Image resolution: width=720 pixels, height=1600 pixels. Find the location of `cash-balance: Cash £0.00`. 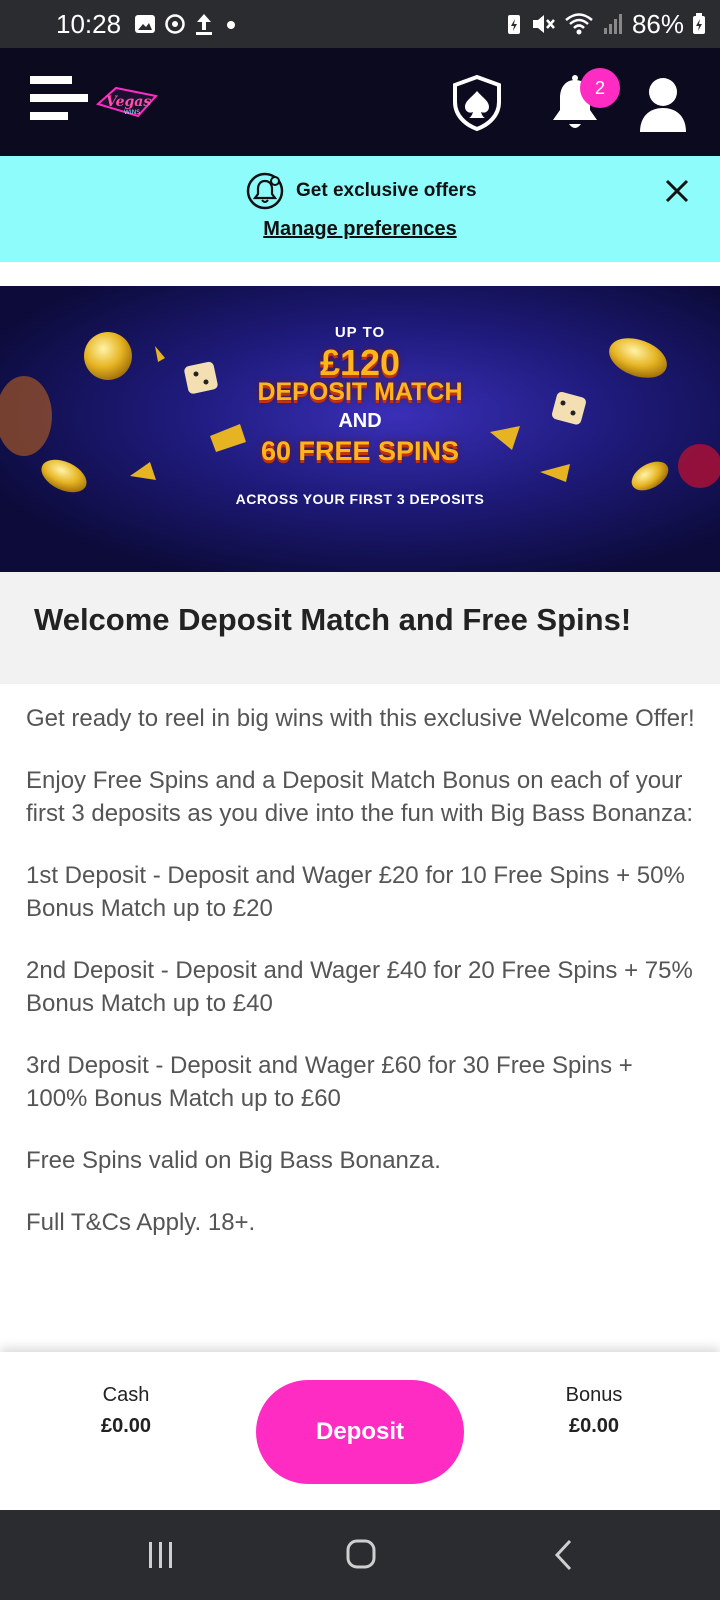

cash-balance: Cash £0.00 is located at coordinates (126, 1411).